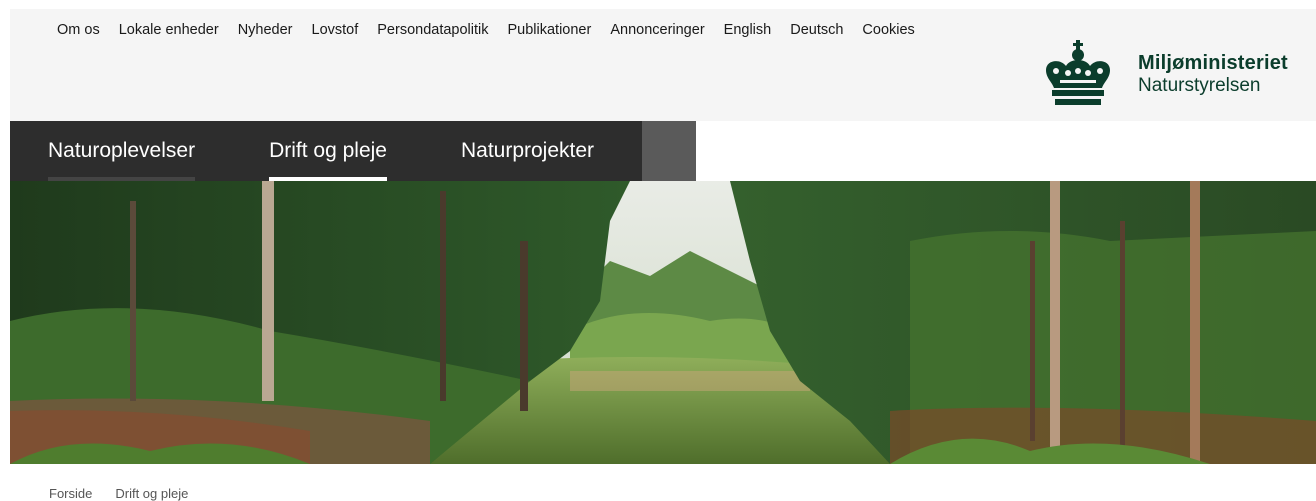 The height and width of the screenshot is (501, 1316). I want to click on main-nav-more, so click(669, 151).